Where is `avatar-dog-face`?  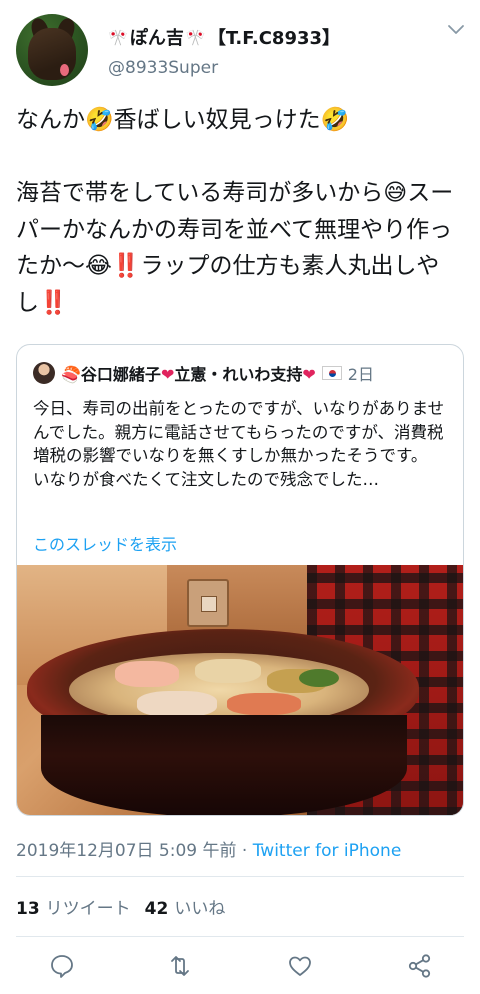 avatar-dog-face is located at coordinates (52, 54).